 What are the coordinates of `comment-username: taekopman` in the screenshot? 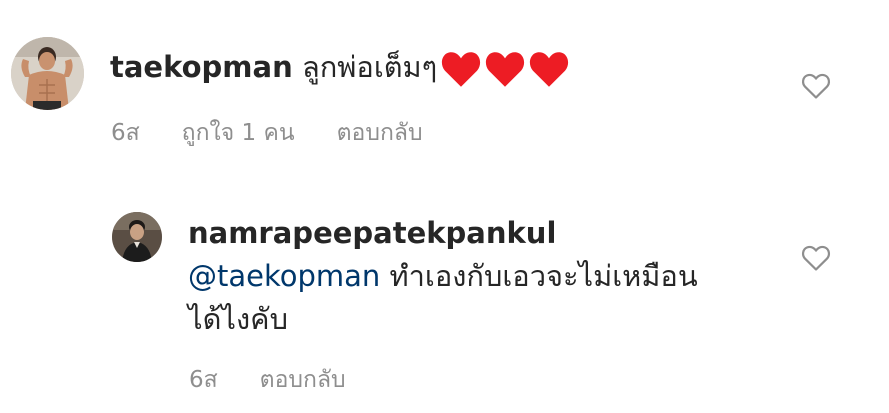 It's located at (201, 67).